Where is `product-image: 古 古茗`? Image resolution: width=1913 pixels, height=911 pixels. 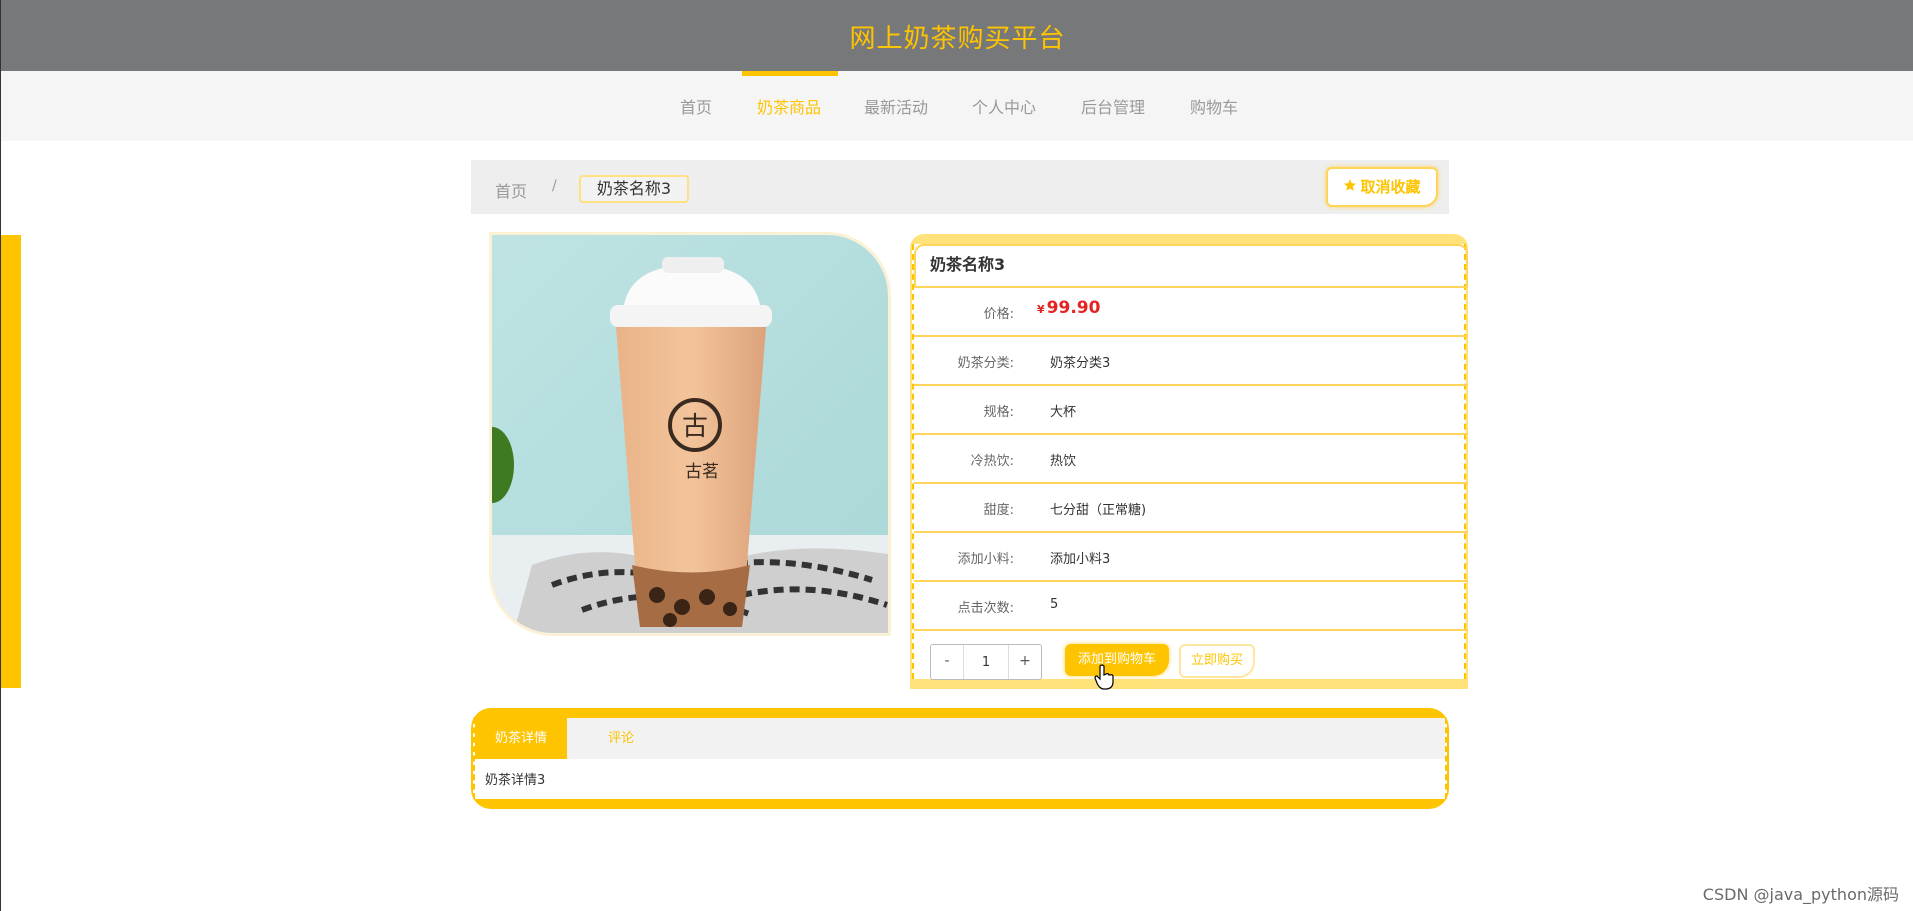 product-image: 古 古茗 is located at coordinates (690, 434).